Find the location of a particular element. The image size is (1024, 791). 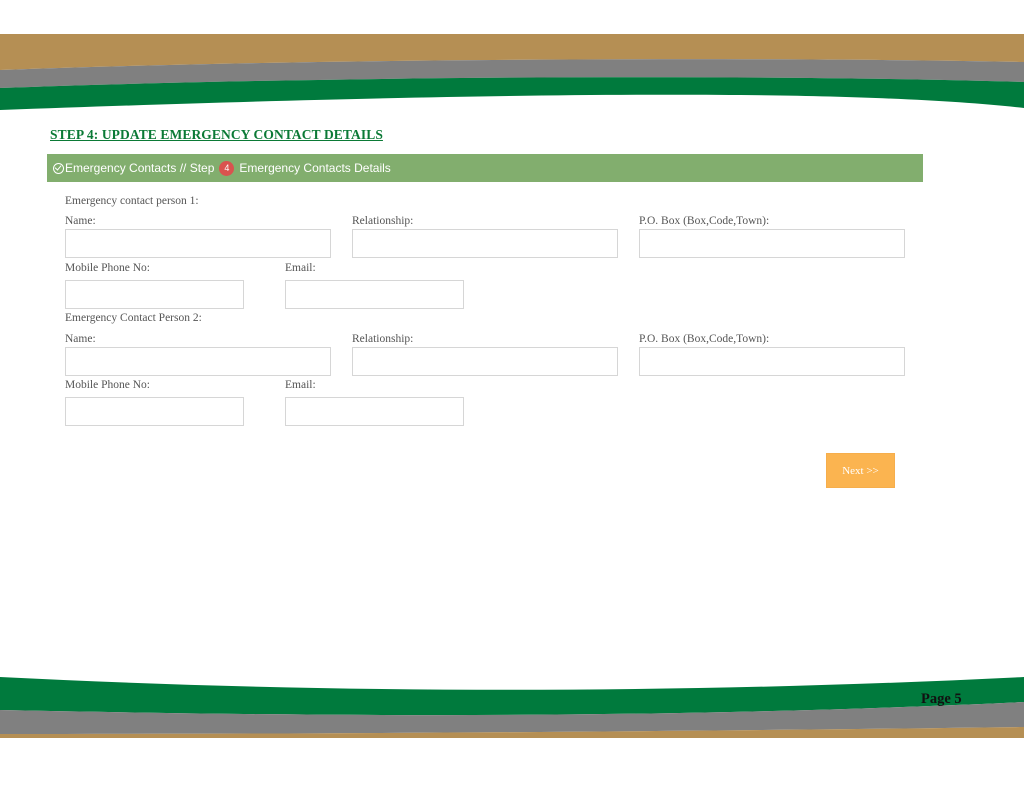

breadcrumb: Emergency Contacts // Step is located at coordinates (140, 168).